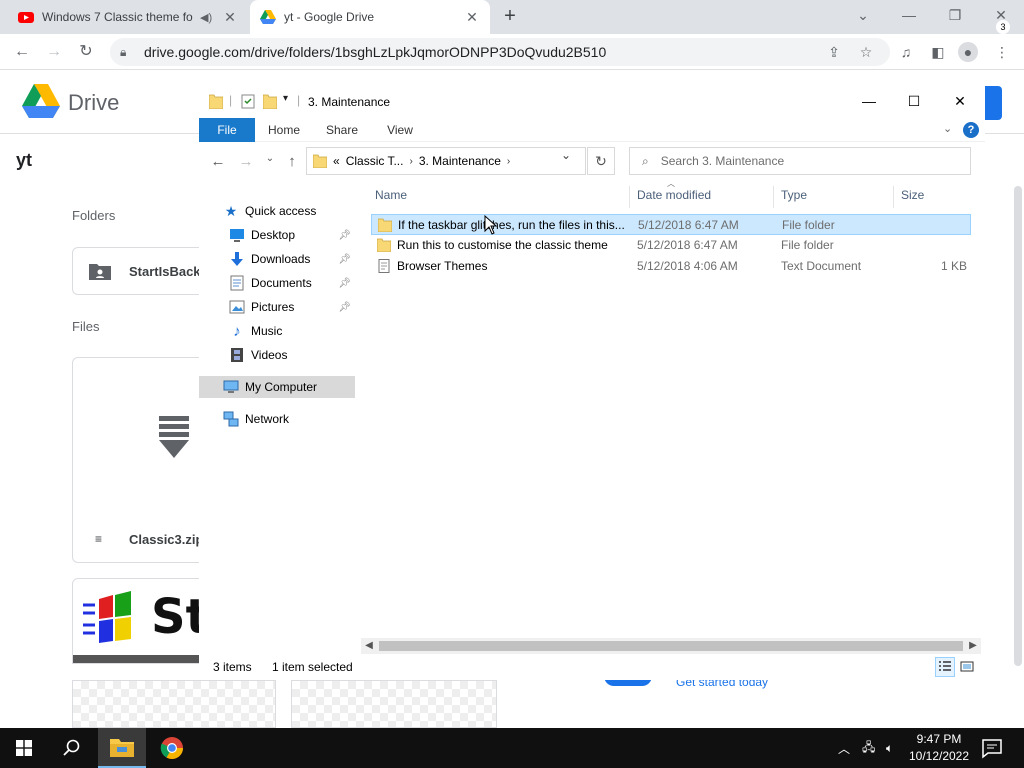  What do you see at coordinates (208, 17) in the screenshot?
I see `speaker-icon: ◀)` at bounding box center [208, 17].